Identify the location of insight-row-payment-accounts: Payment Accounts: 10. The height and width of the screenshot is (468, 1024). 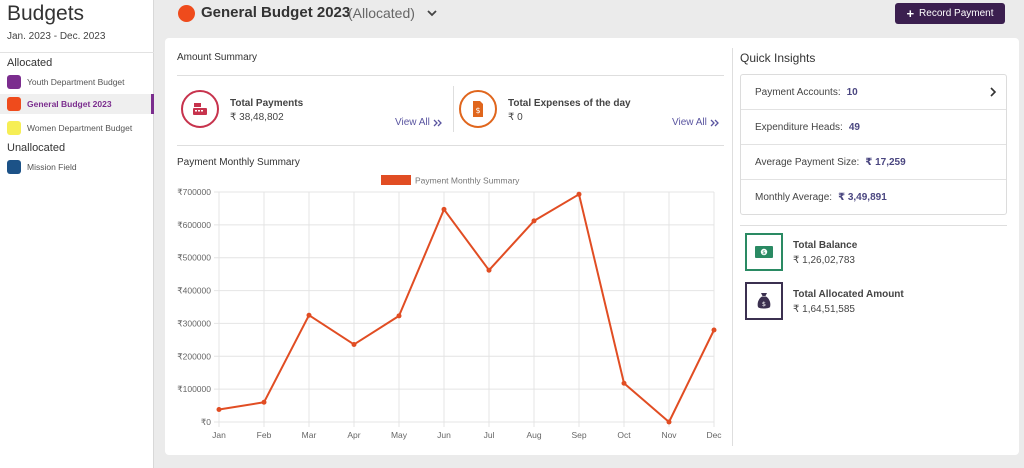
(873, 92).